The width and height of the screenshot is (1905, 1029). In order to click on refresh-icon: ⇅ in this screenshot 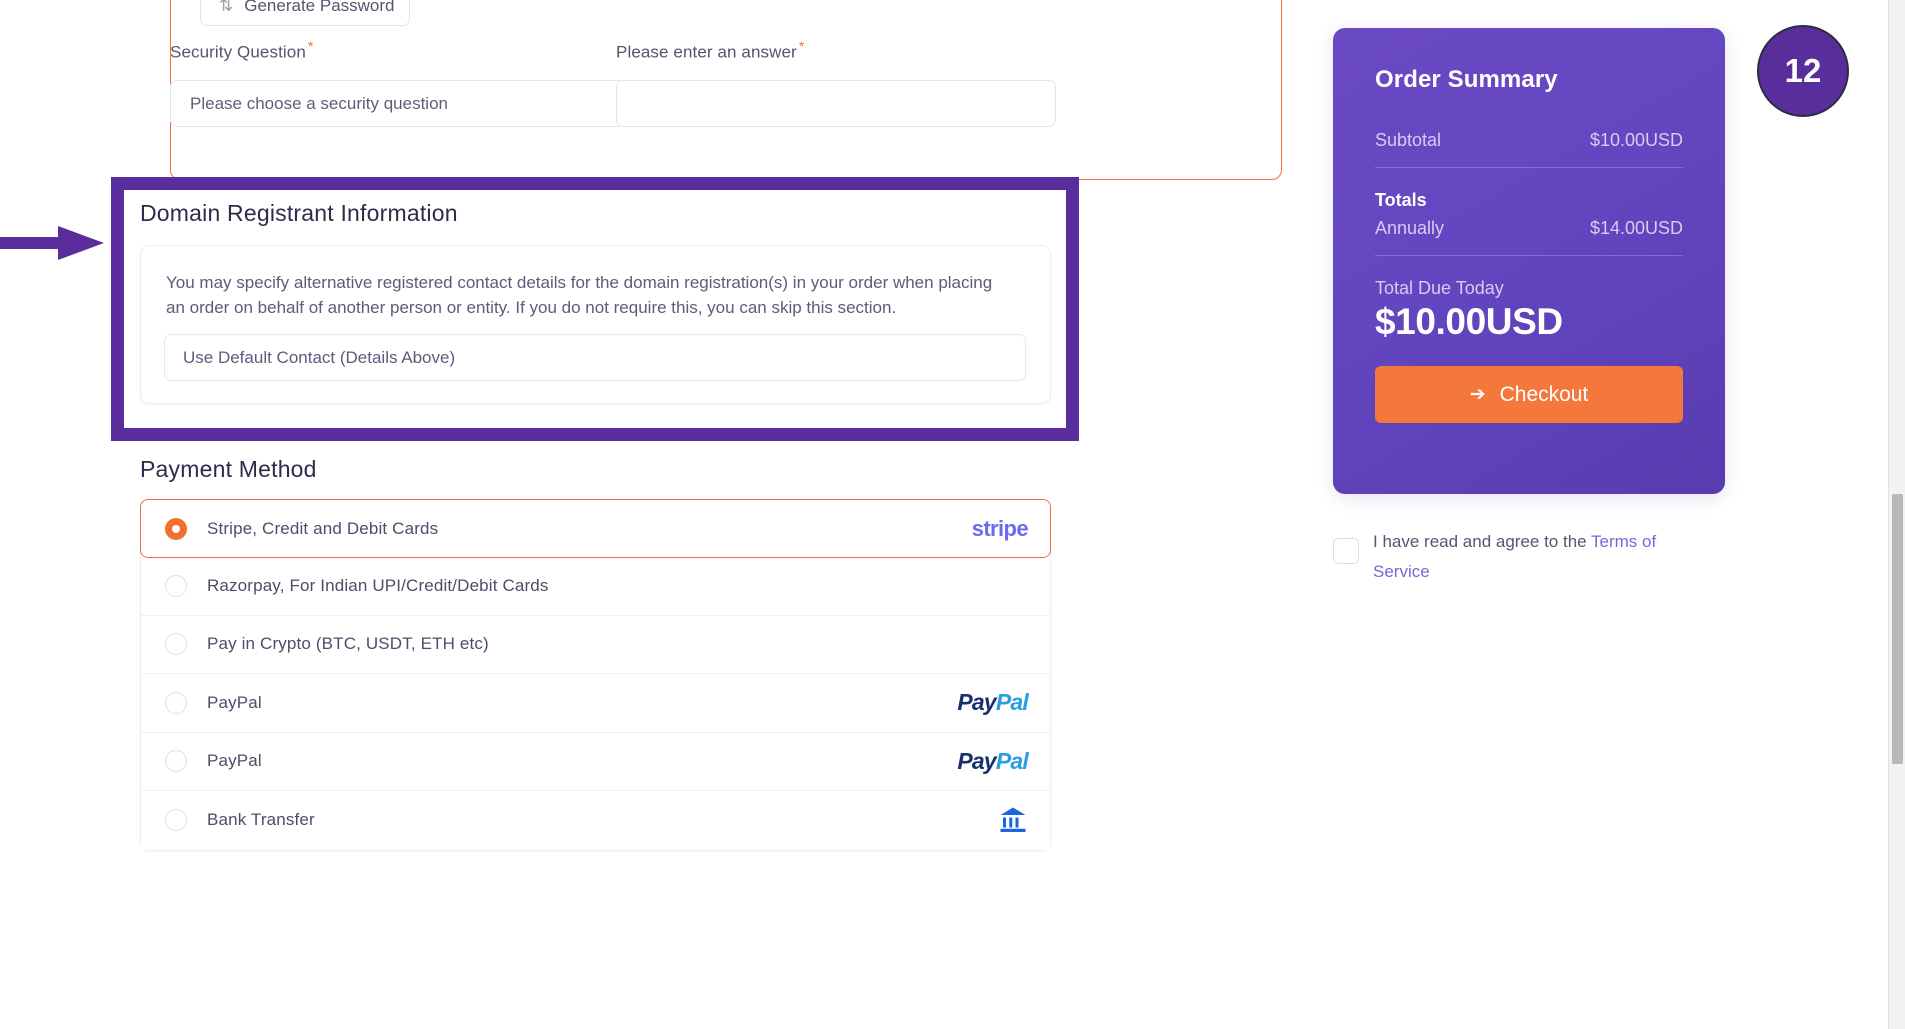, I will do `click(226, 7)`.